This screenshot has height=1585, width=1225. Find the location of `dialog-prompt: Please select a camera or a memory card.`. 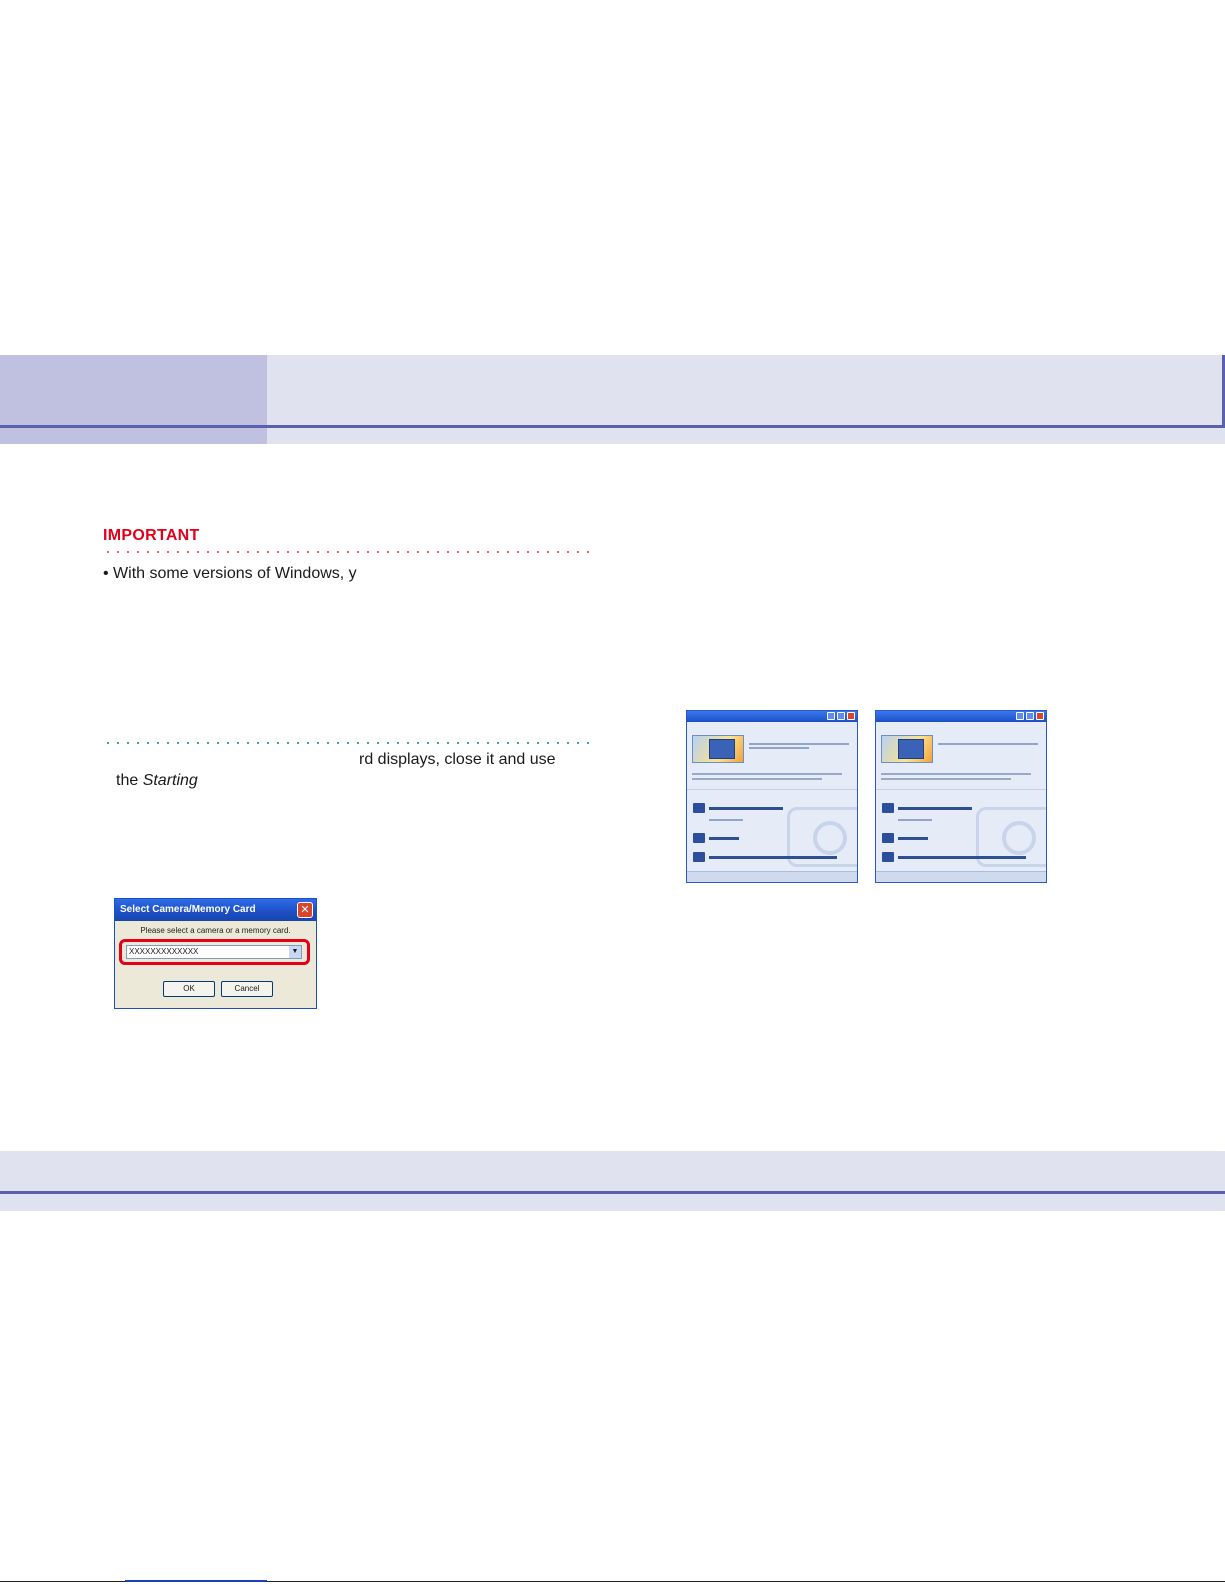

dialog-prompt: Please select a camera or a memory card. is located at coordinates (215, 930).